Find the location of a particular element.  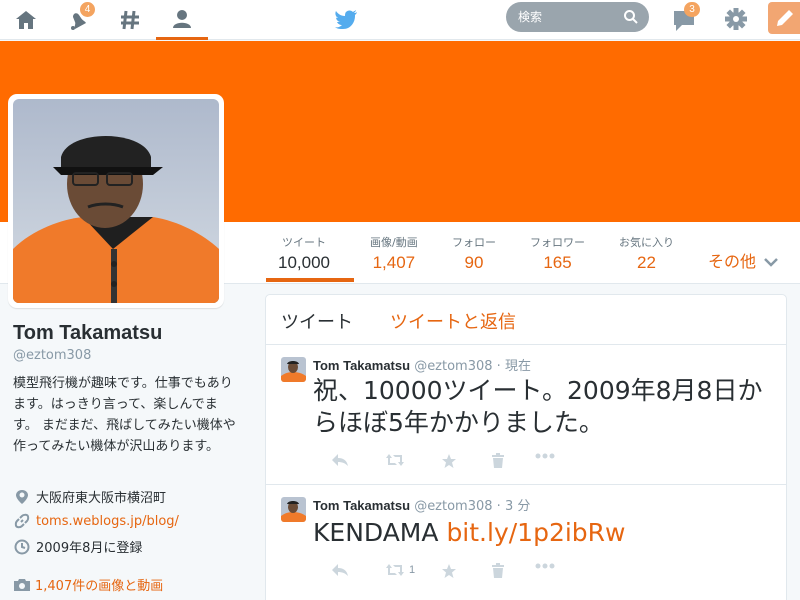

stat-value: 1,407 is located at coordinates (394, 262).